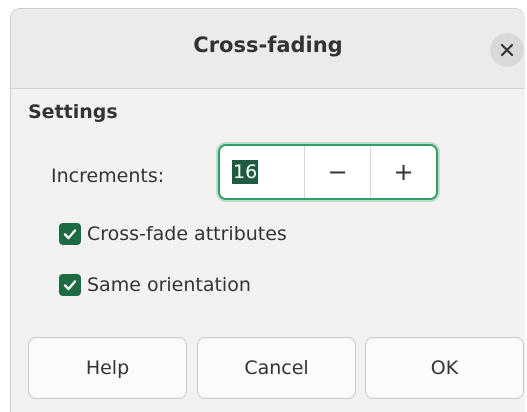 The width and height of the screenshot is (527, 412). Describe the element at coordinates (169, 285) in the screenshot. I see `same-orientation-label: Same orientation` at that location.